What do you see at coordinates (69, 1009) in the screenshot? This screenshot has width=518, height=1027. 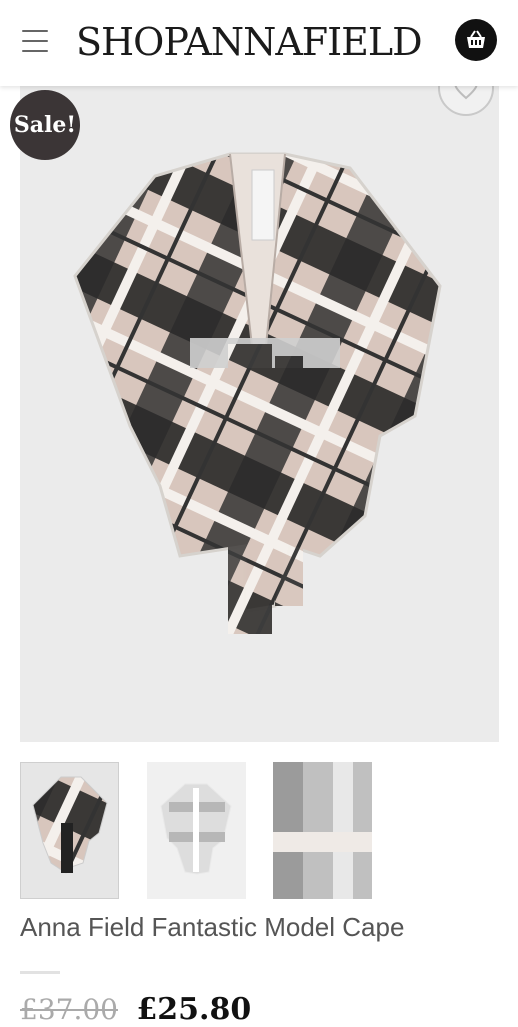 I see `original-price: £37.00` at bounding box center [69, 1009].